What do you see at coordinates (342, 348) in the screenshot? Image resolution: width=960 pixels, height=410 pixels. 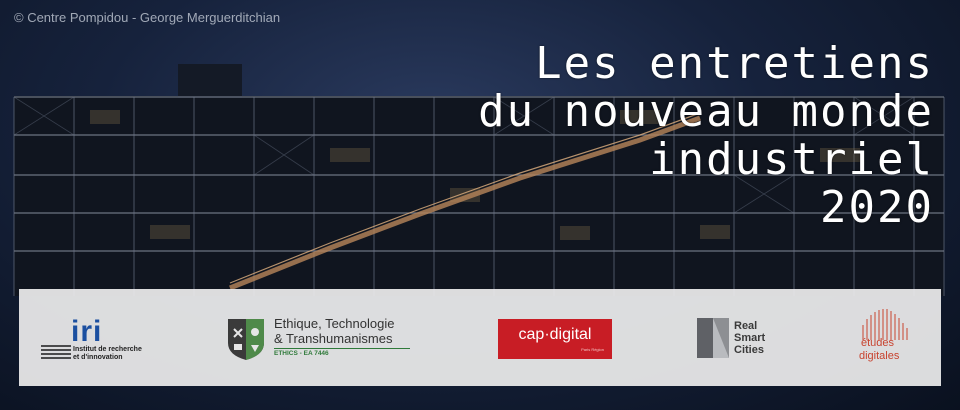 I see `ethics-divider` at bounding box center [342, 348].